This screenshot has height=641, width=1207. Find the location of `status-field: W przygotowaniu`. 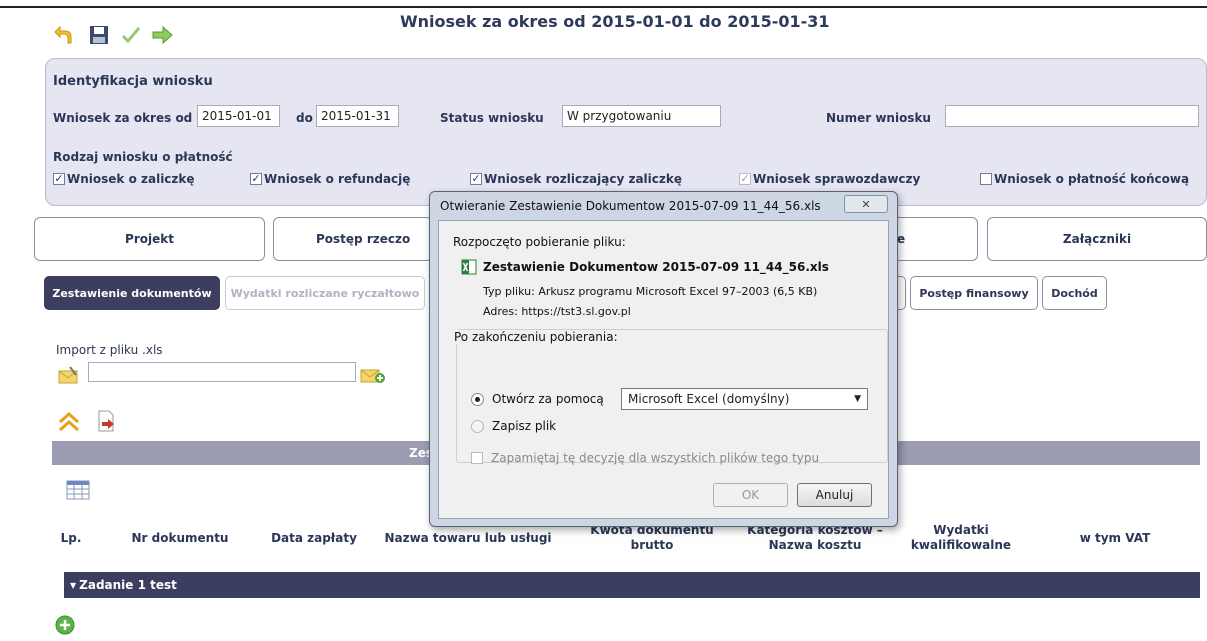

status-field: W przygotowaniu is located at coordinates (641, 116).